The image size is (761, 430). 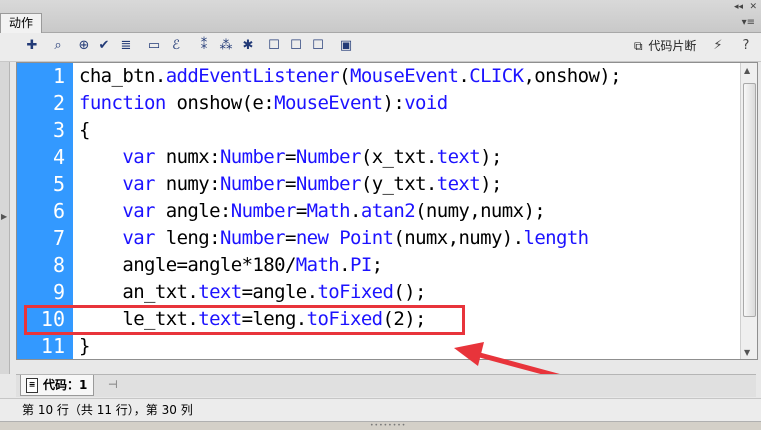 What do you see at coordinates (204, 46) in the screenshot?
I see `collapse-braces-icon: ⁑` at bounding box center [204, 46].